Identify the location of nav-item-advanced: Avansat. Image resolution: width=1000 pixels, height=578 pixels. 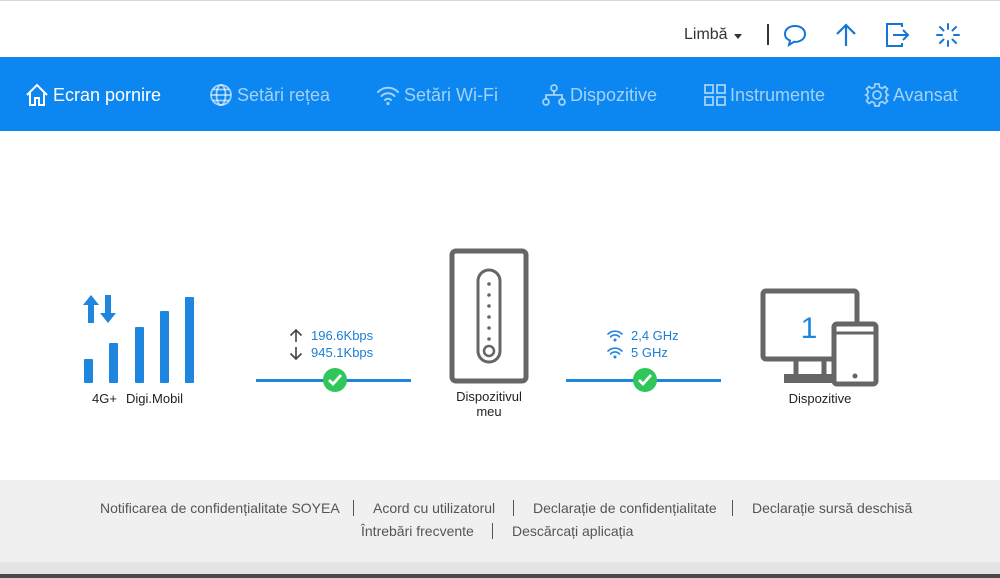
(911, 95).